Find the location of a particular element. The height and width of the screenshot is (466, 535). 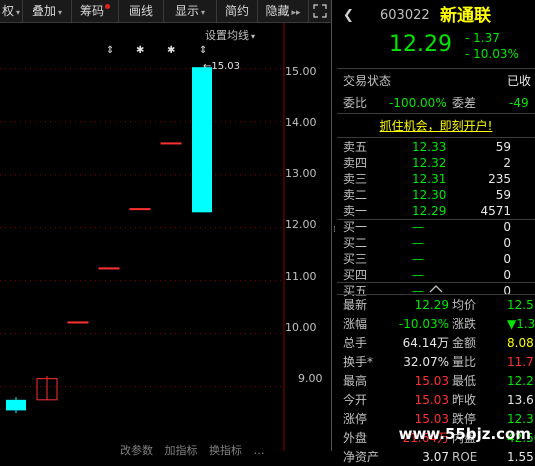

bid-row: 买三 — 0 is located at coordinates (436, 259).